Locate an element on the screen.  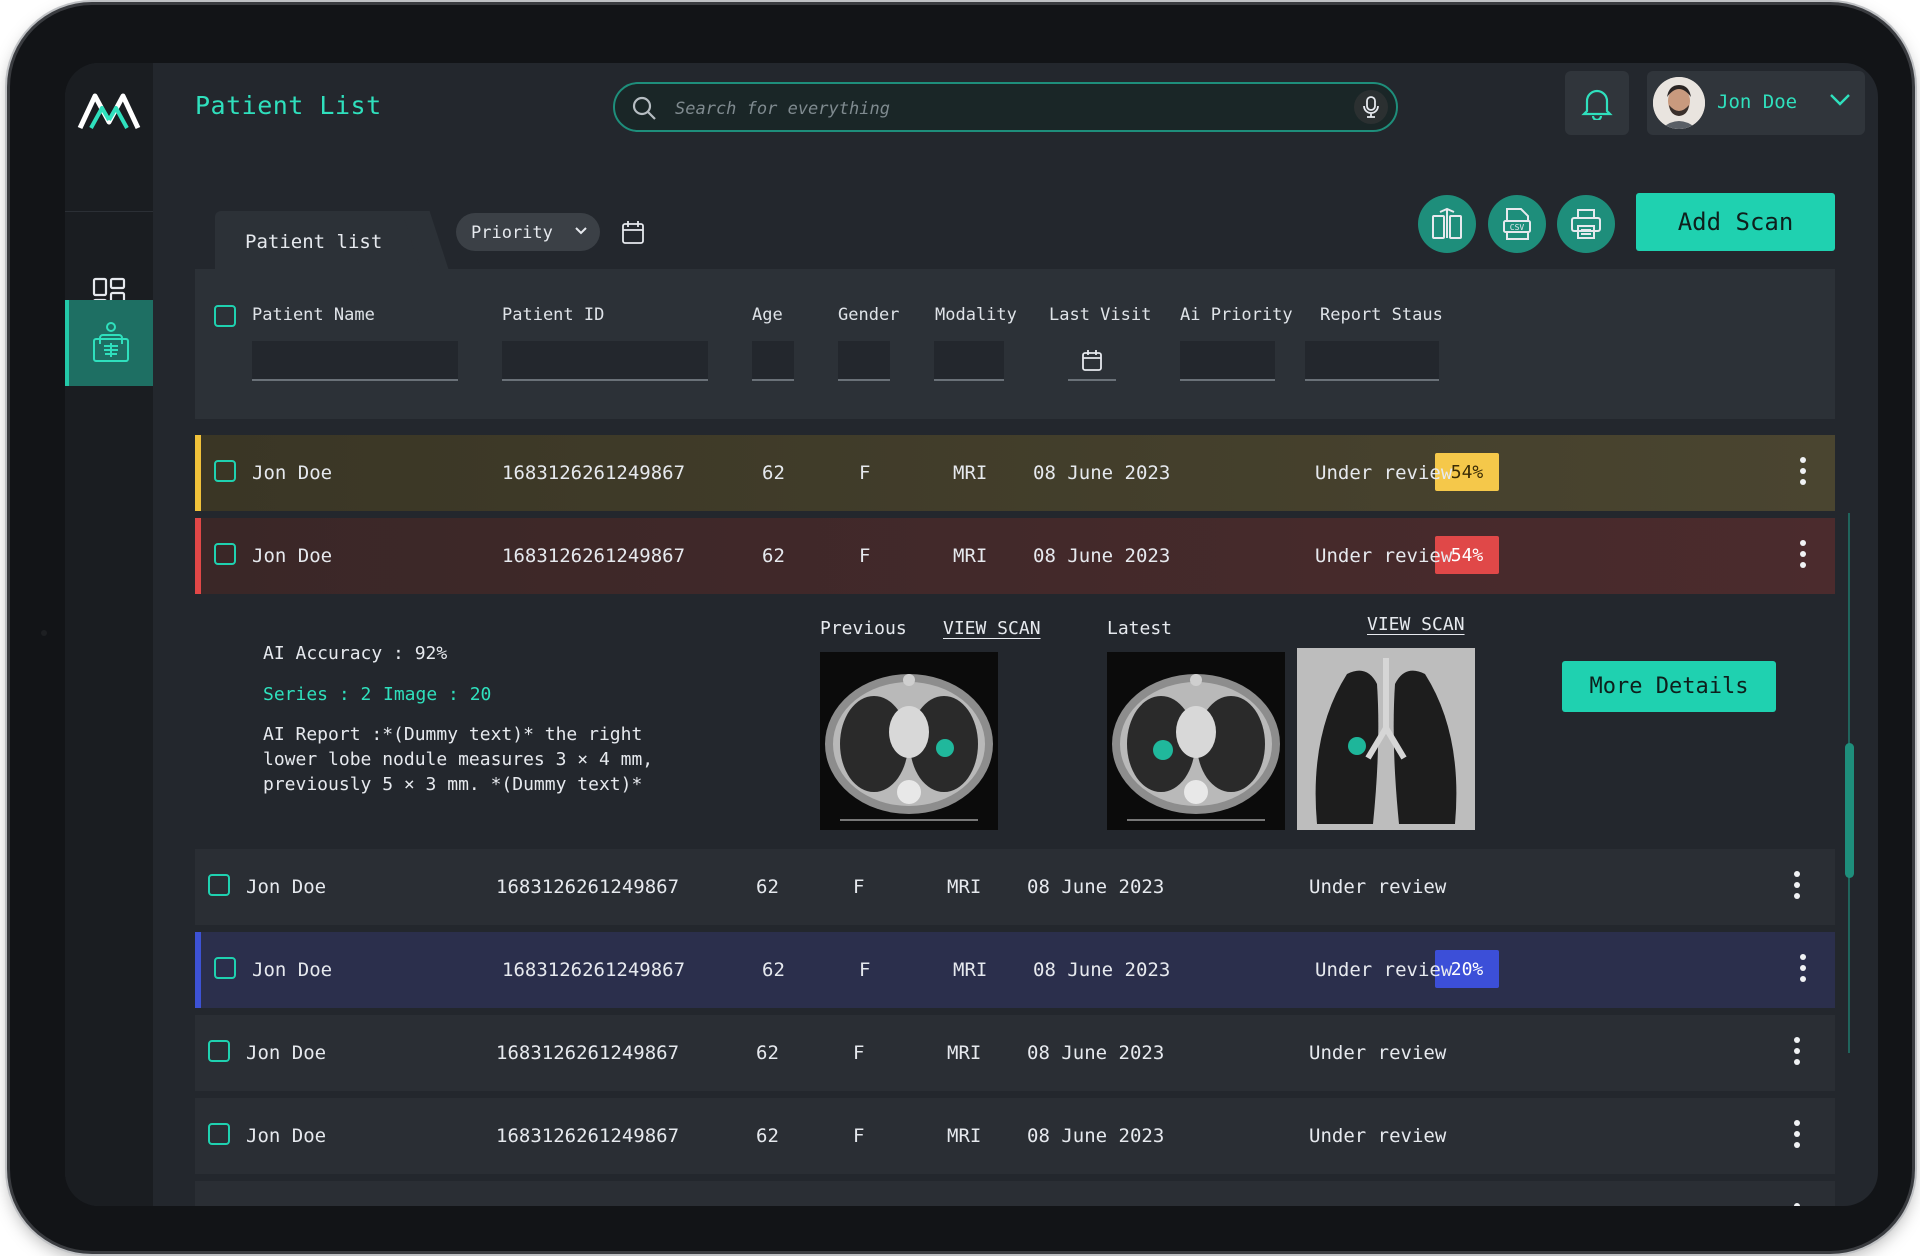
search-bar is located at coordinates (1005, 107).